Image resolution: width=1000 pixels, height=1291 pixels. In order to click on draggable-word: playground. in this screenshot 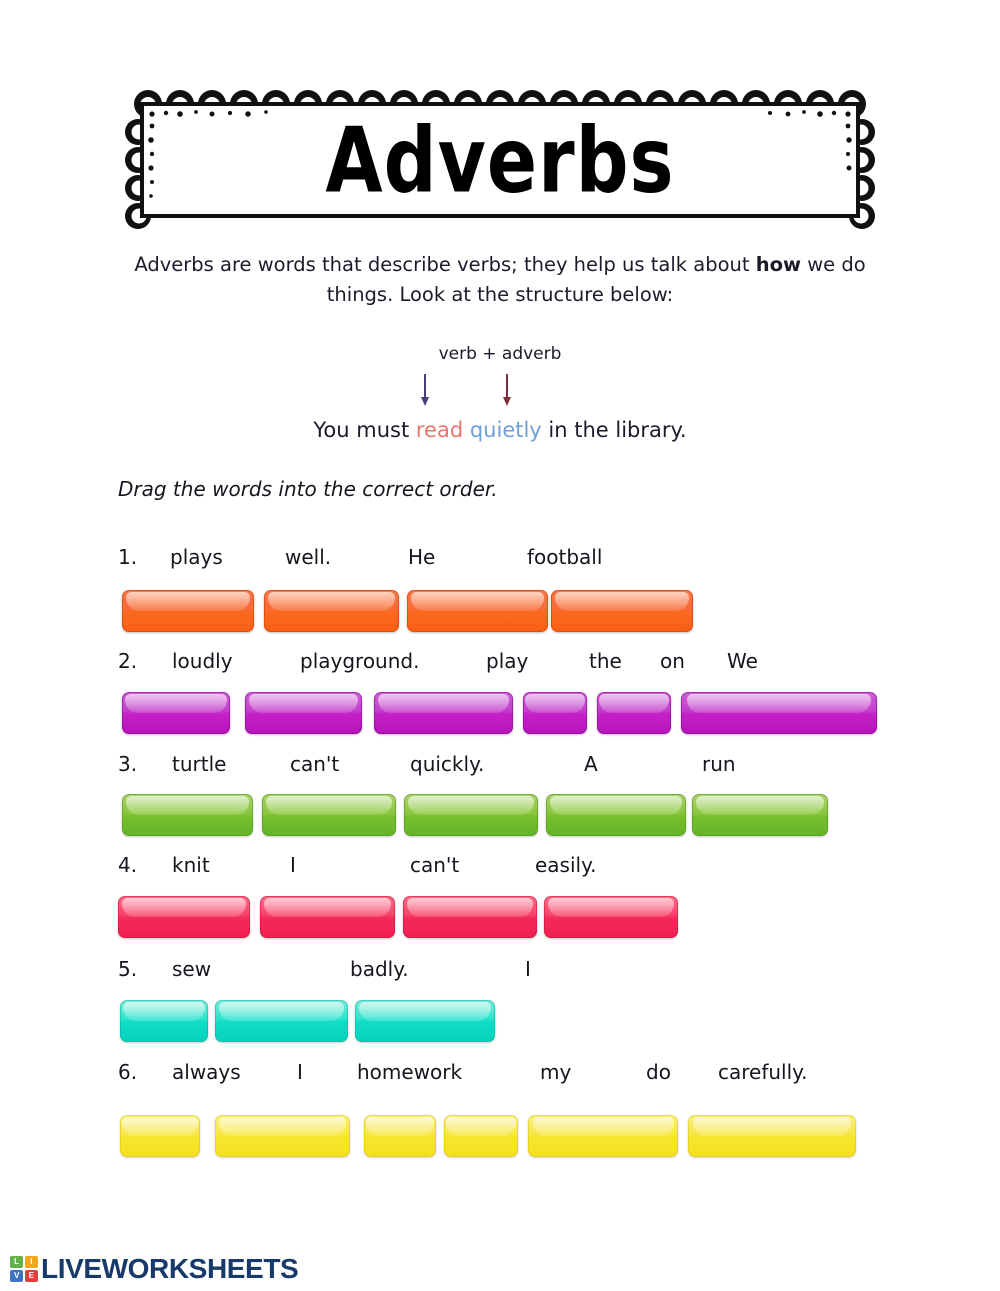, I will do `click(359, 661)`.